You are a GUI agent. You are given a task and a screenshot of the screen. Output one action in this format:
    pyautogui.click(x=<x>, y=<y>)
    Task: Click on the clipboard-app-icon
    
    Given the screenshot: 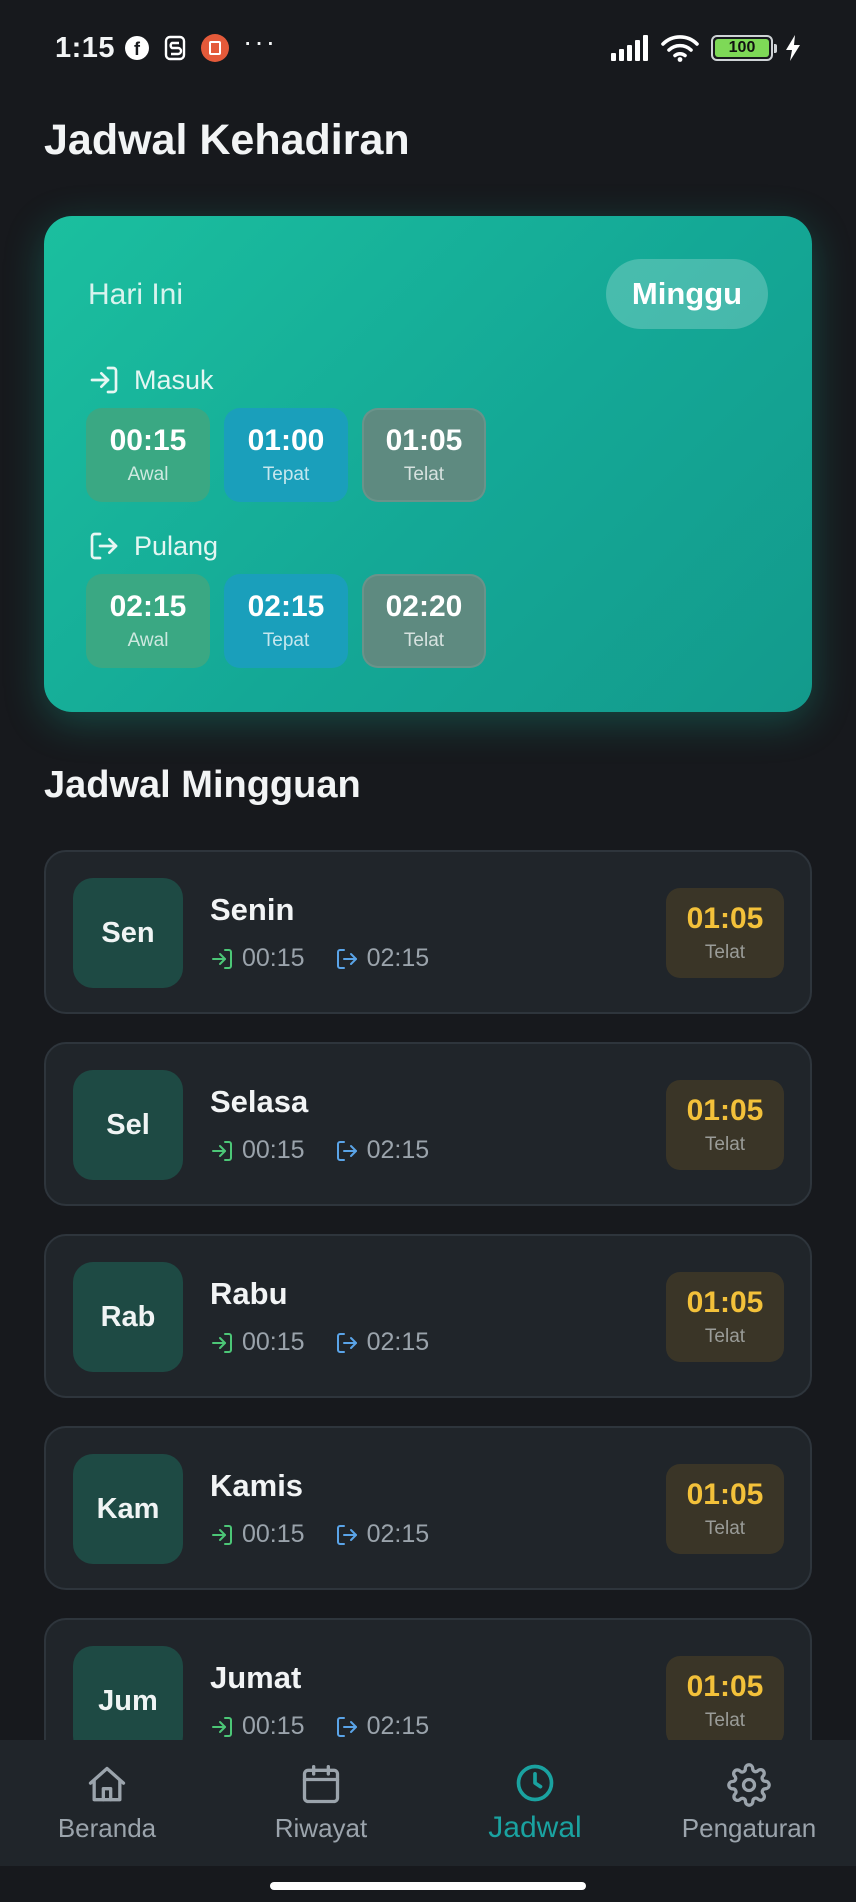 What is the action you would take?
    pyautogui.click(x=215, y=48)
    